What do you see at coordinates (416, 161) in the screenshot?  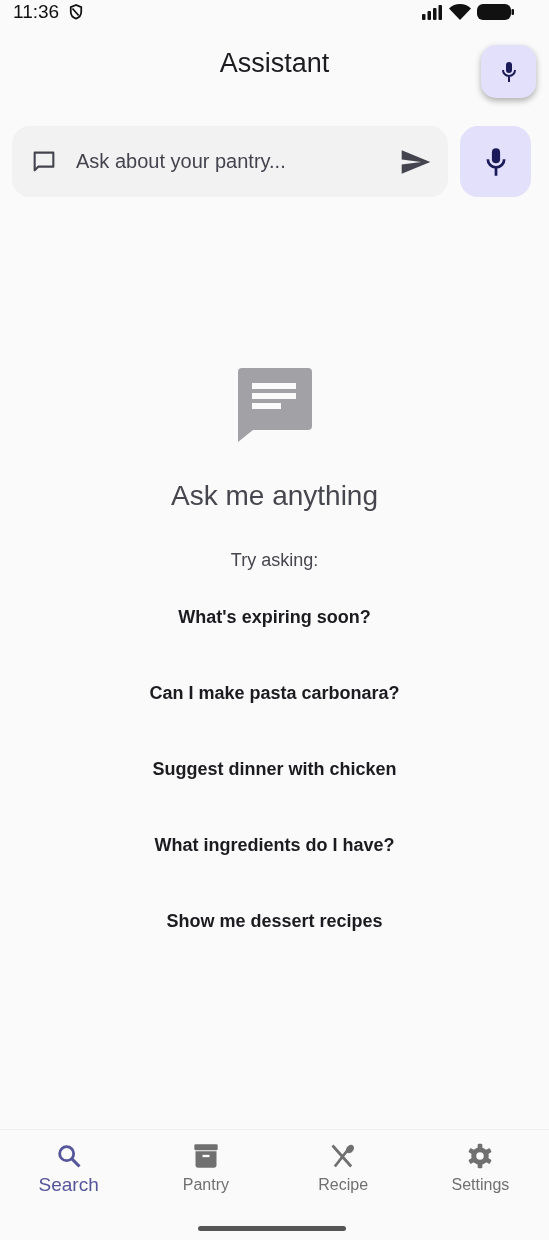 I see `send-icon` at bounding box center [416, 161].